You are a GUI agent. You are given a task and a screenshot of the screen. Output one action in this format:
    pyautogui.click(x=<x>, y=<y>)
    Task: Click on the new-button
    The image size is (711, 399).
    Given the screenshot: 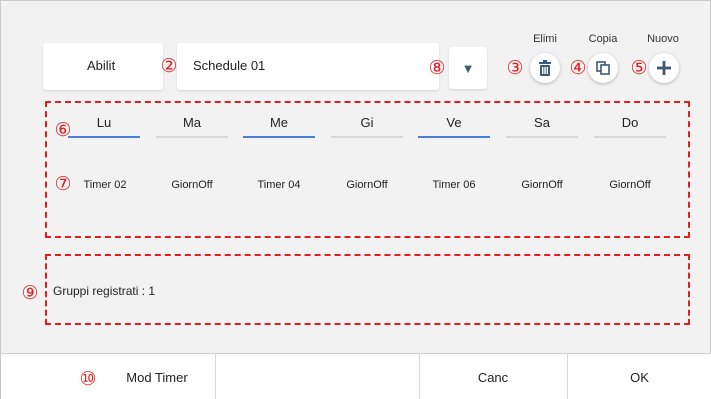 What is the action you would take?
    pyautogui.click(x=664, y=68)
    